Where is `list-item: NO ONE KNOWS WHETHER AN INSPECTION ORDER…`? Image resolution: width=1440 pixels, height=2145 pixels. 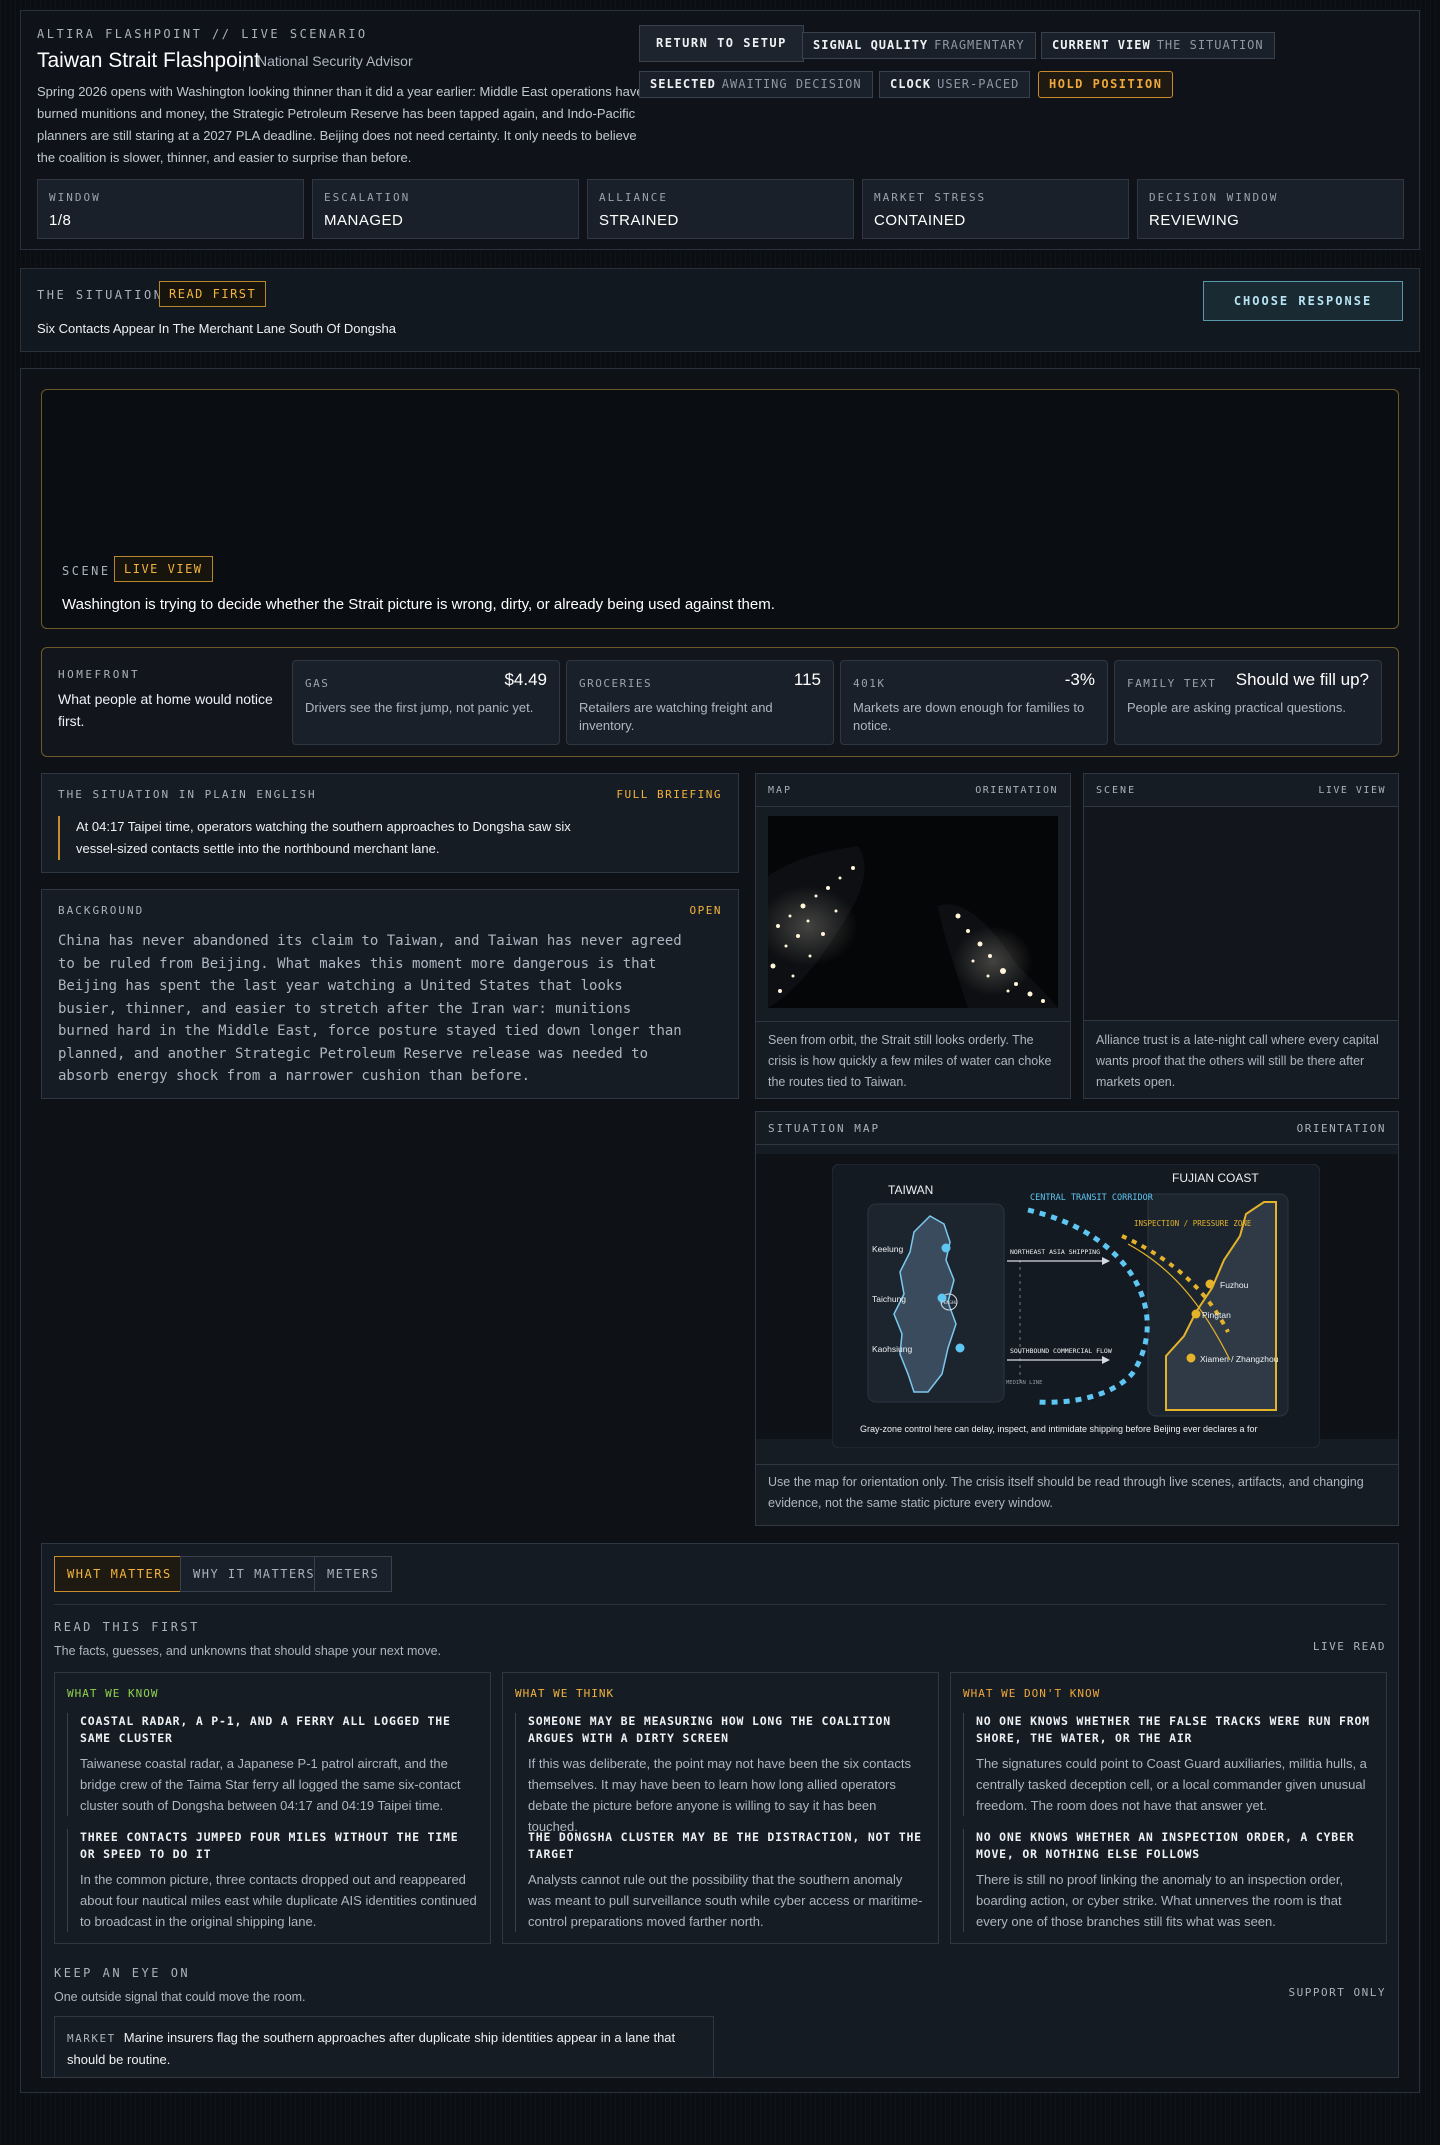 list-item: NO ONE KNOWS WHETHER AN INSPECTION ORDER… is located at coordinates (1168, 1880).